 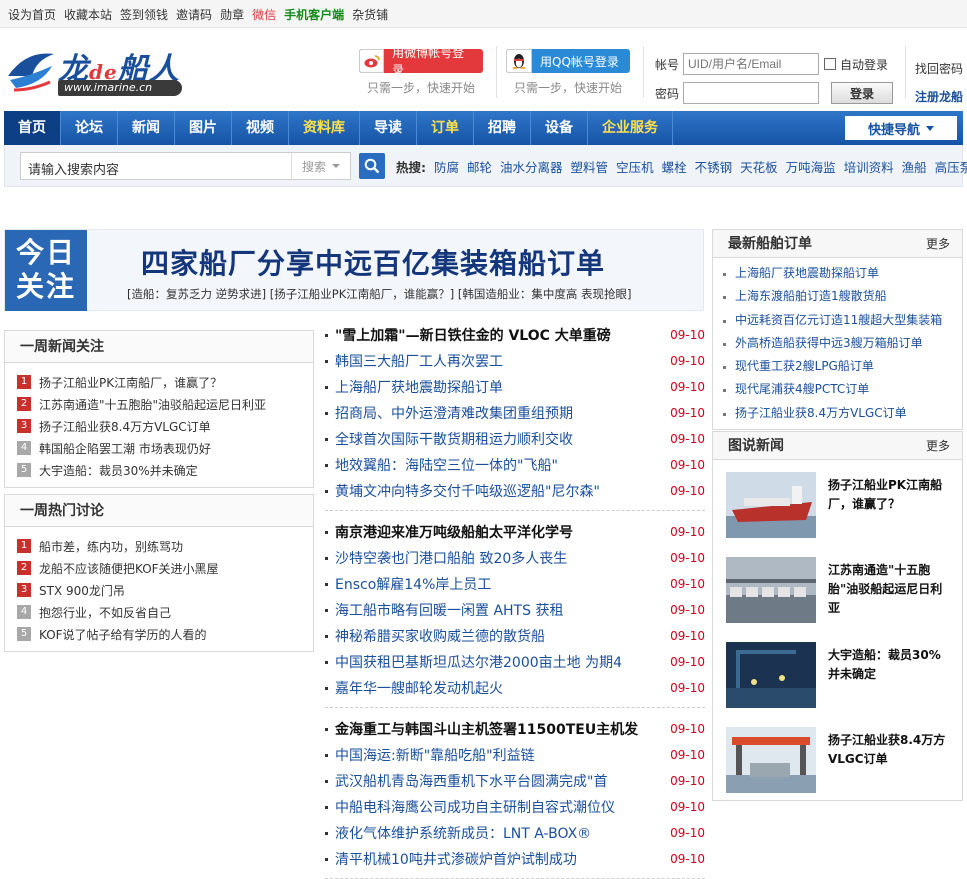 What do you see at coordinates (842, 413) in the screenshot?
I see `order-item: 扬子江船业获8.4万方VLGC订单` at bounding box center [842, 413].